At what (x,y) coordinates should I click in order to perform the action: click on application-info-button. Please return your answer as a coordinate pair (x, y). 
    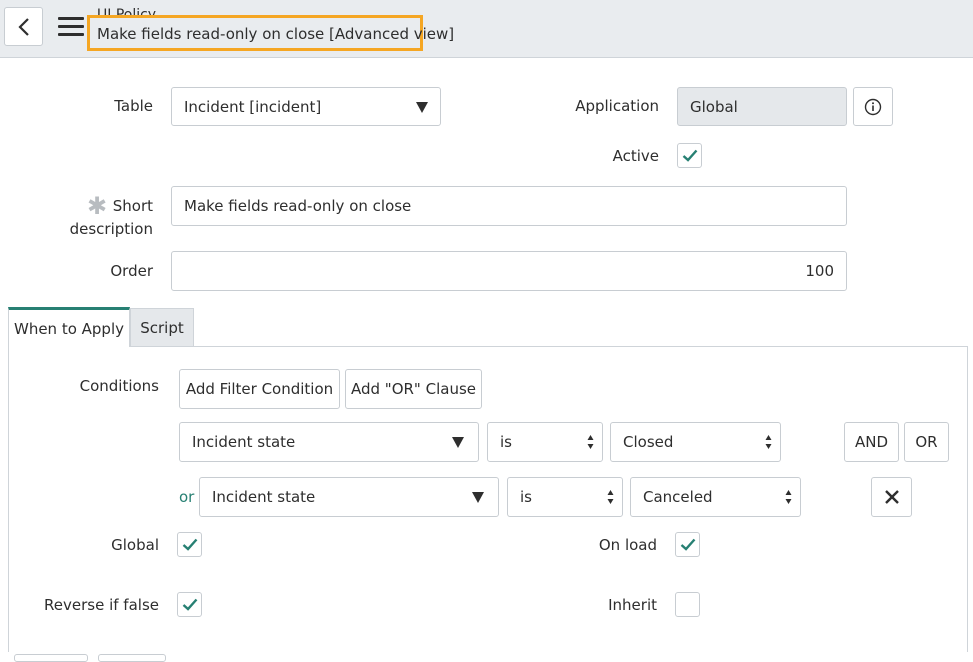
    Looking at the image, I should click on (873, 106).